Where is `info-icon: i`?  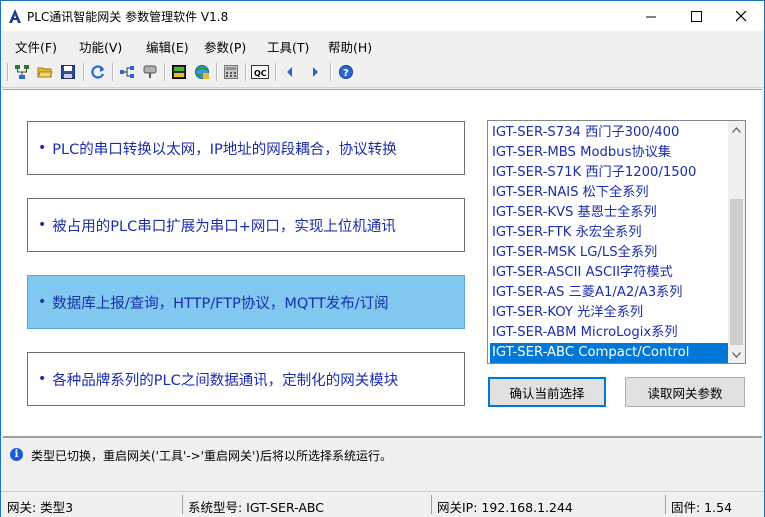
info-icon: i is located at coordinates (16, 454).